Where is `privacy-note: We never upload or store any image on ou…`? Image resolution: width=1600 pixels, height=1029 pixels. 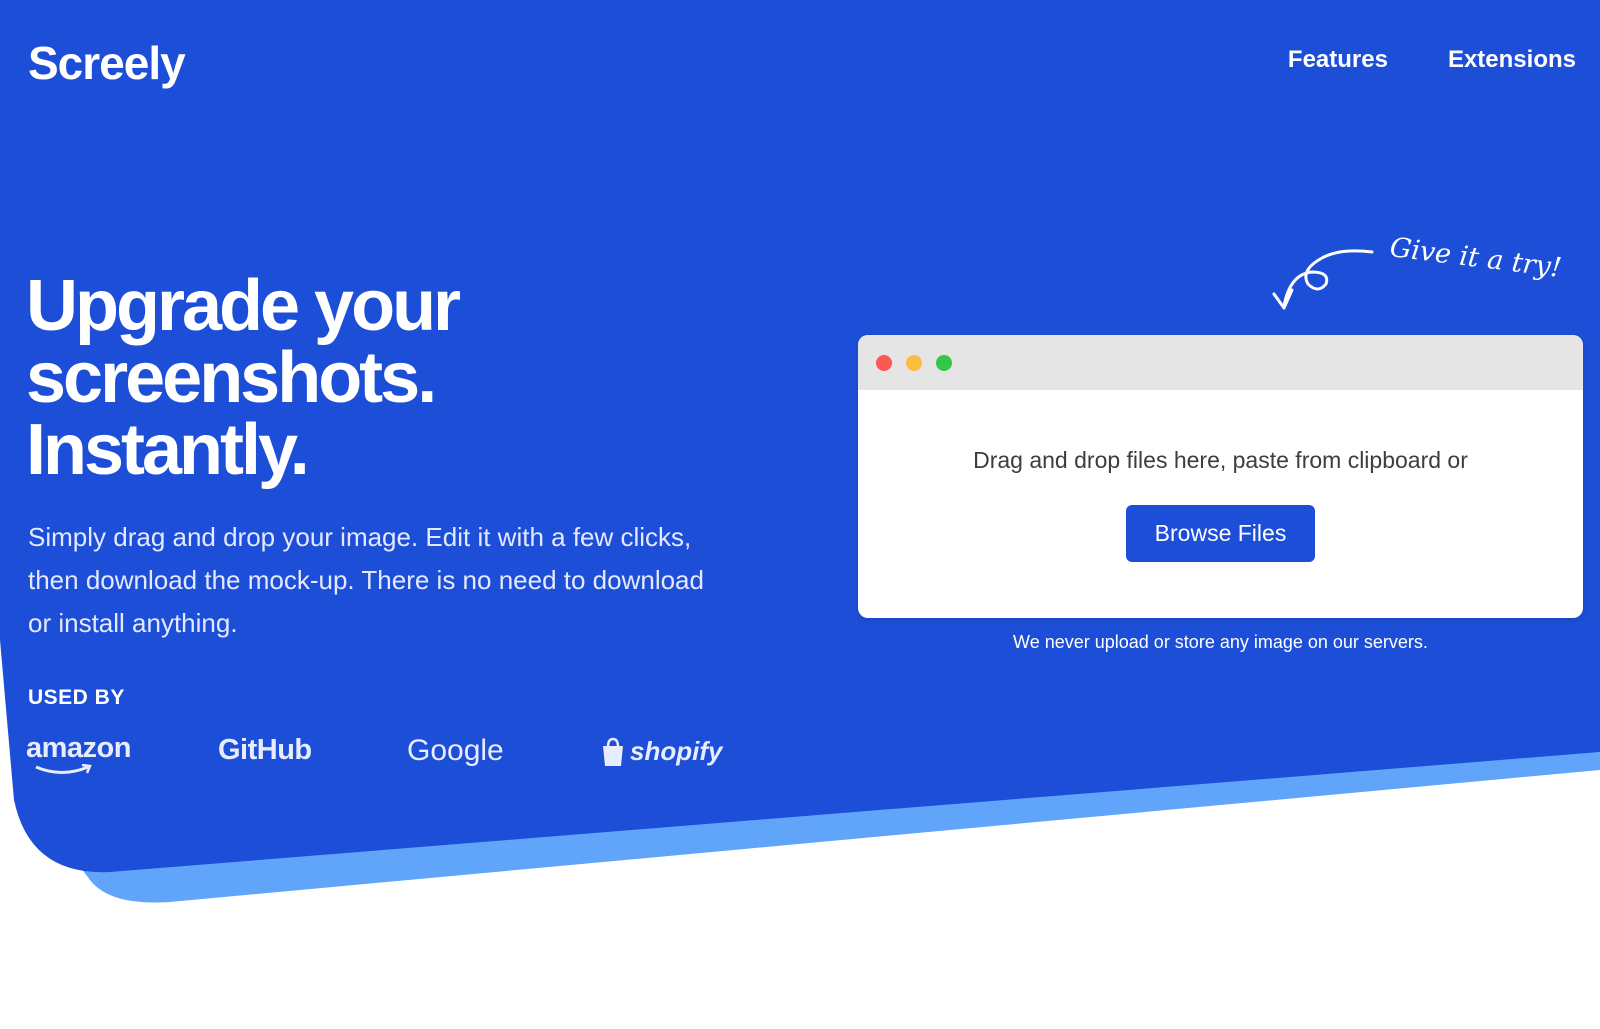
privacy-note: We never upload or store any image on ou… is located at coordinates (1220, 642).